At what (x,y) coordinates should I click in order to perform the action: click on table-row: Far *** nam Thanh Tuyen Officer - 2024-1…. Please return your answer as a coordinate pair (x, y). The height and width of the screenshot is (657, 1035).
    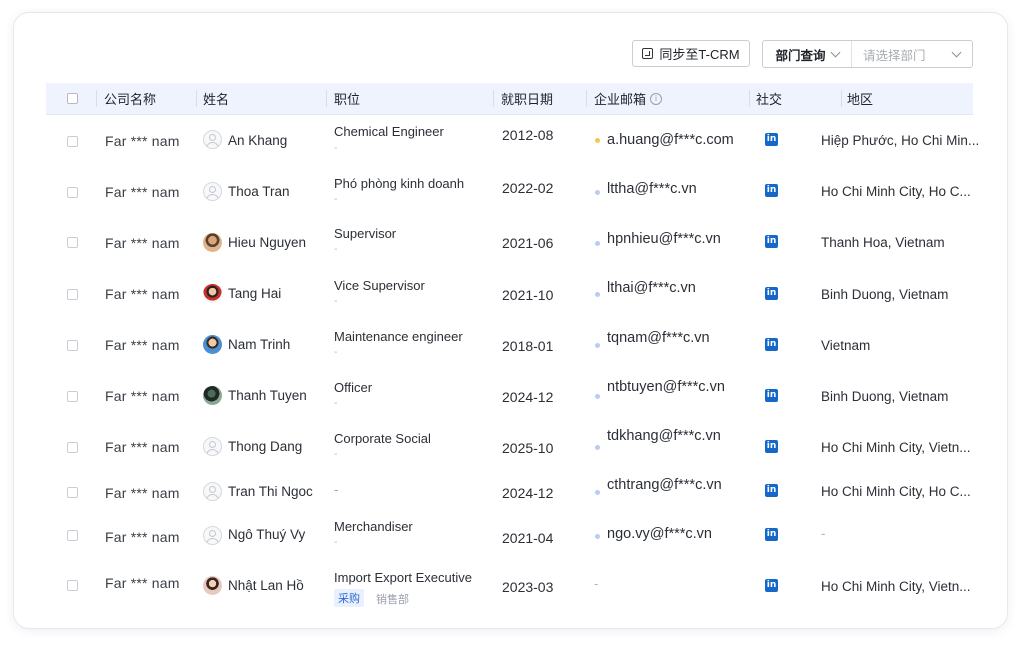
    Looking at the image, I should click on (509, 397).